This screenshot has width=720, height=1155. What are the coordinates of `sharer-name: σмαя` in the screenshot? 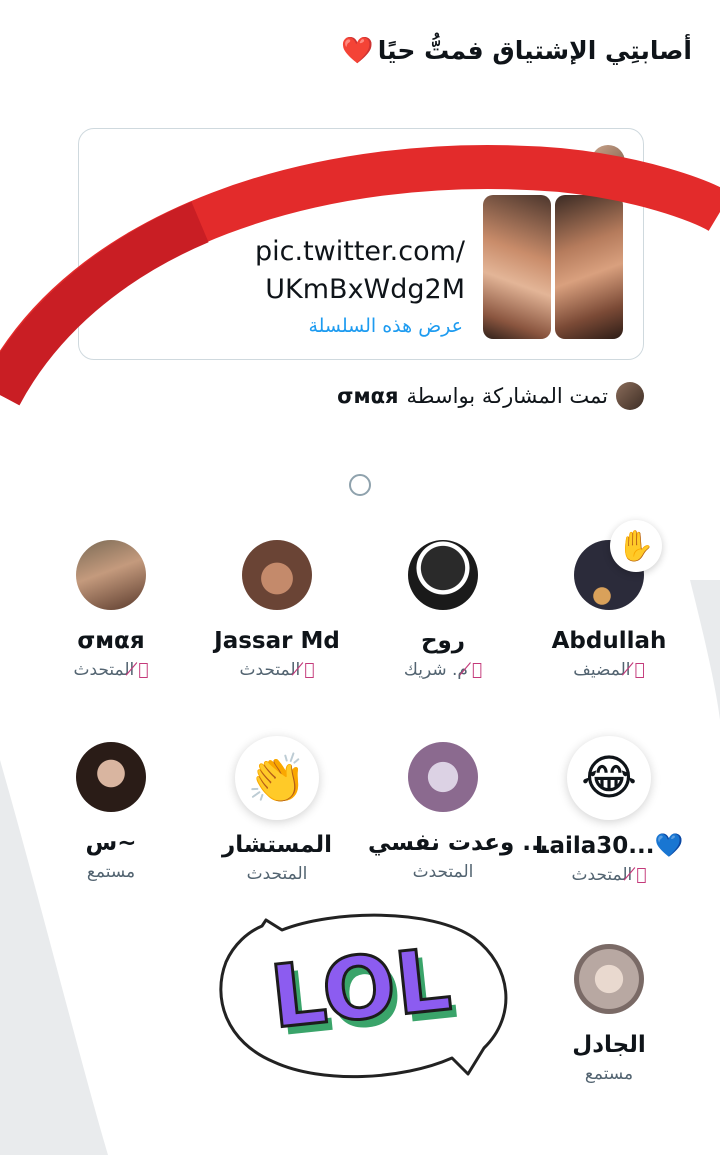 It's located at (367, 396).